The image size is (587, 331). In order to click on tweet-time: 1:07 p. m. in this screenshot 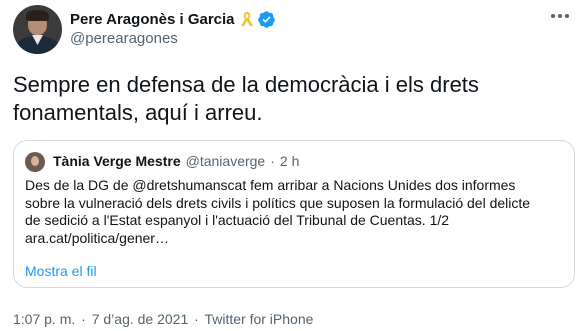, I will do `click(44, 319)`.